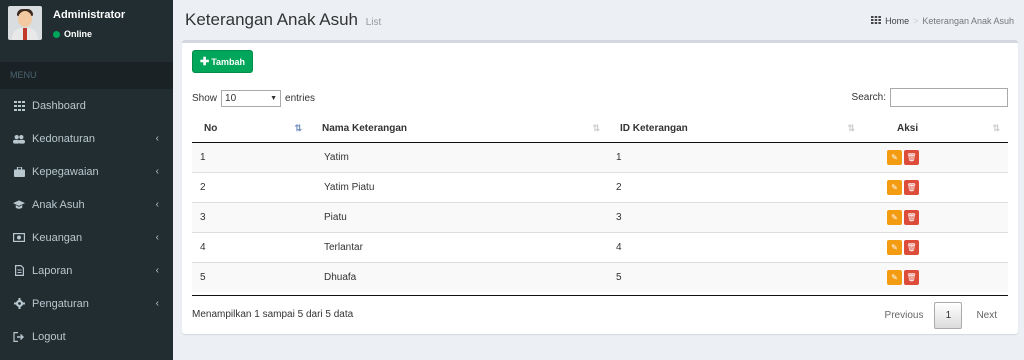 This screenshot has height=360, width=1024. What do you see at coordinates (25, 23) in the screenshot?
I see `avatar` at bounding box center [25, 23].